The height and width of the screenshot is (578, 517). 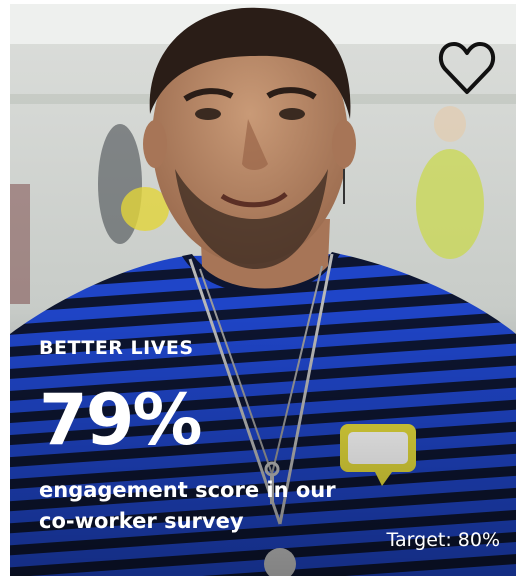 I want to click on section-eyebrow: BETTER LIVES, so click(x=116, y=348).